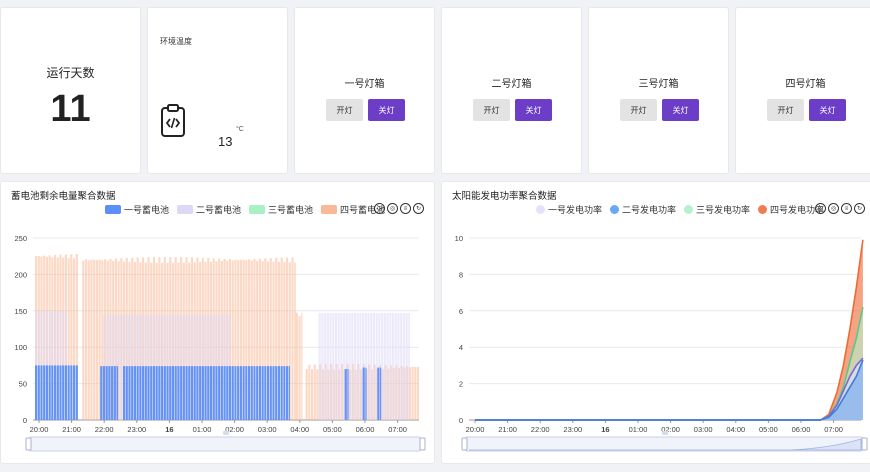 The image size is (870, 472). Describe the element at coordinates (533, 110) in the screenshot. I see `lamp-box-2-off-button: 关灯` at that location.